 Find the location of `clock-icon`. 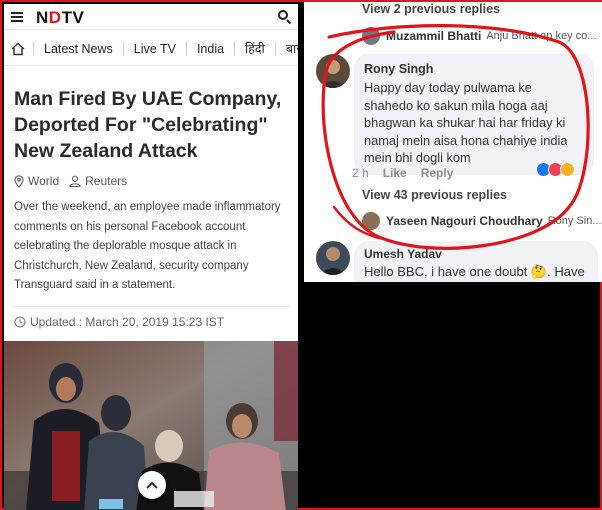

clock-icon is located at coordinates (20, 322).